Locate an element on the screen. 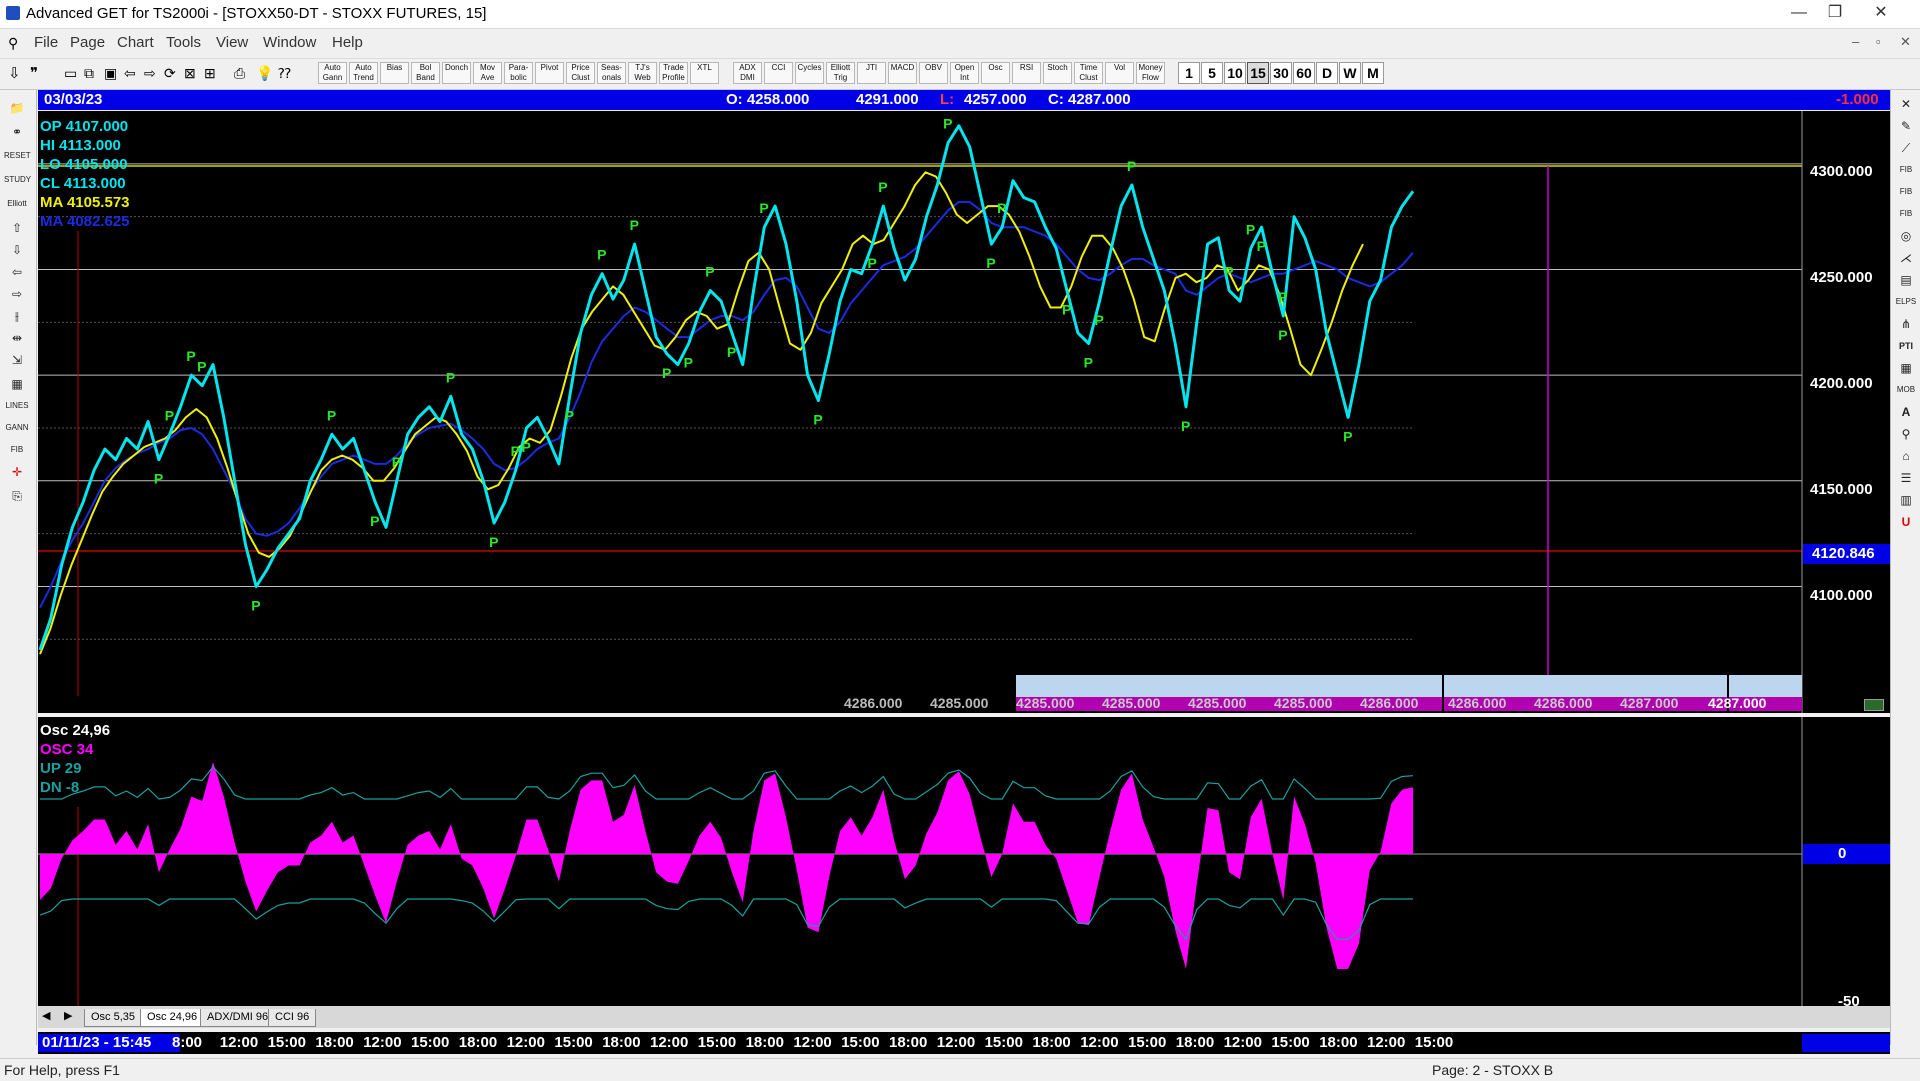 The image size is (1920, 1081). study-button: Time Clust is located at coordinates (1088, 73).